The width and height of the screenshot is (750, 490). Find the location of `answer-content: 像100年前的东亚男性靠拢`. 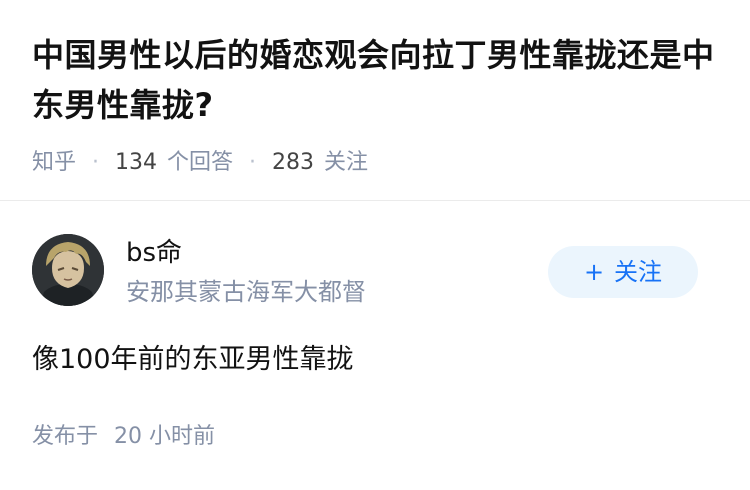

answer-content: 像100年前的东亚男性靠拢 is located at coordinates (193, 359).